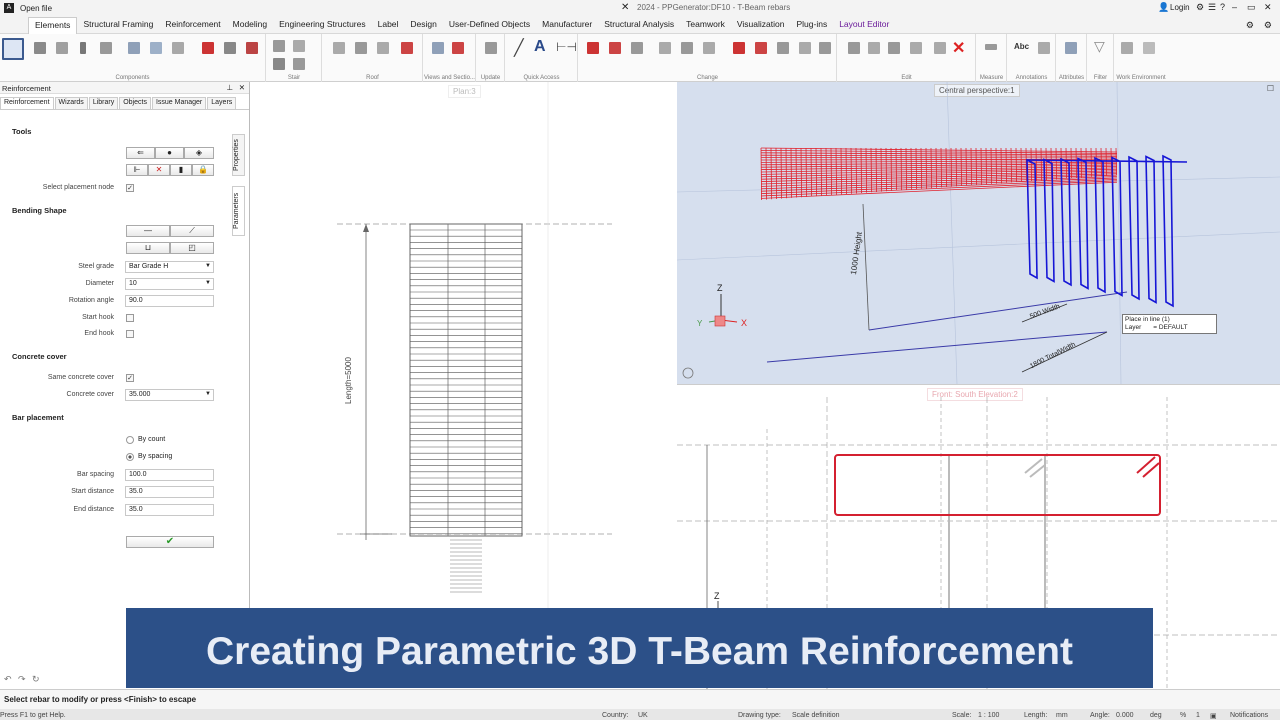 The image size is (1280, 720). I want to click on slot-icon, so click(252, 48).